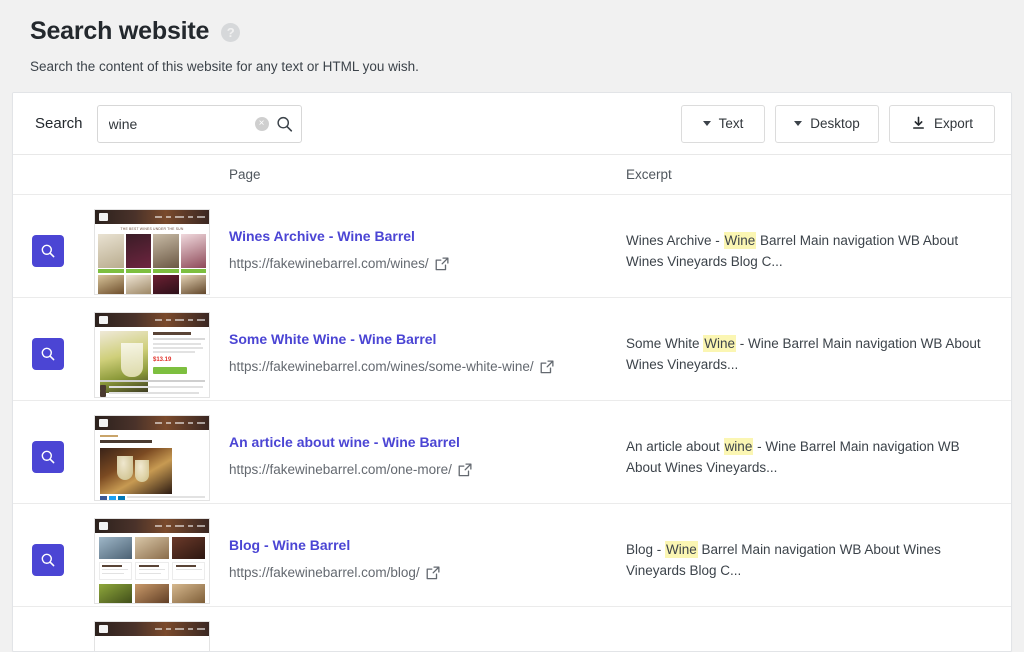 The height and width of the screenshot is (652, 1024). I want to click on search-field-wrapper: ×, so click(199, 123).